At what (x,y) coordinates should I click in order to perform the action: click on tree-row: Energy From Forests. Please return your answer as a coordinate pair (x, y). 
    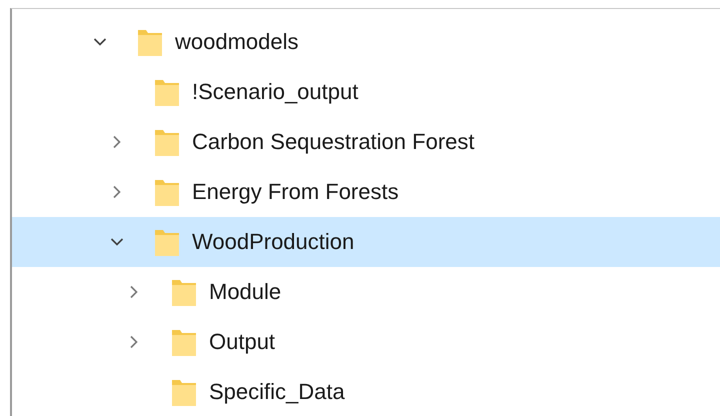
    Looking at the image, I should click on (366, 192).